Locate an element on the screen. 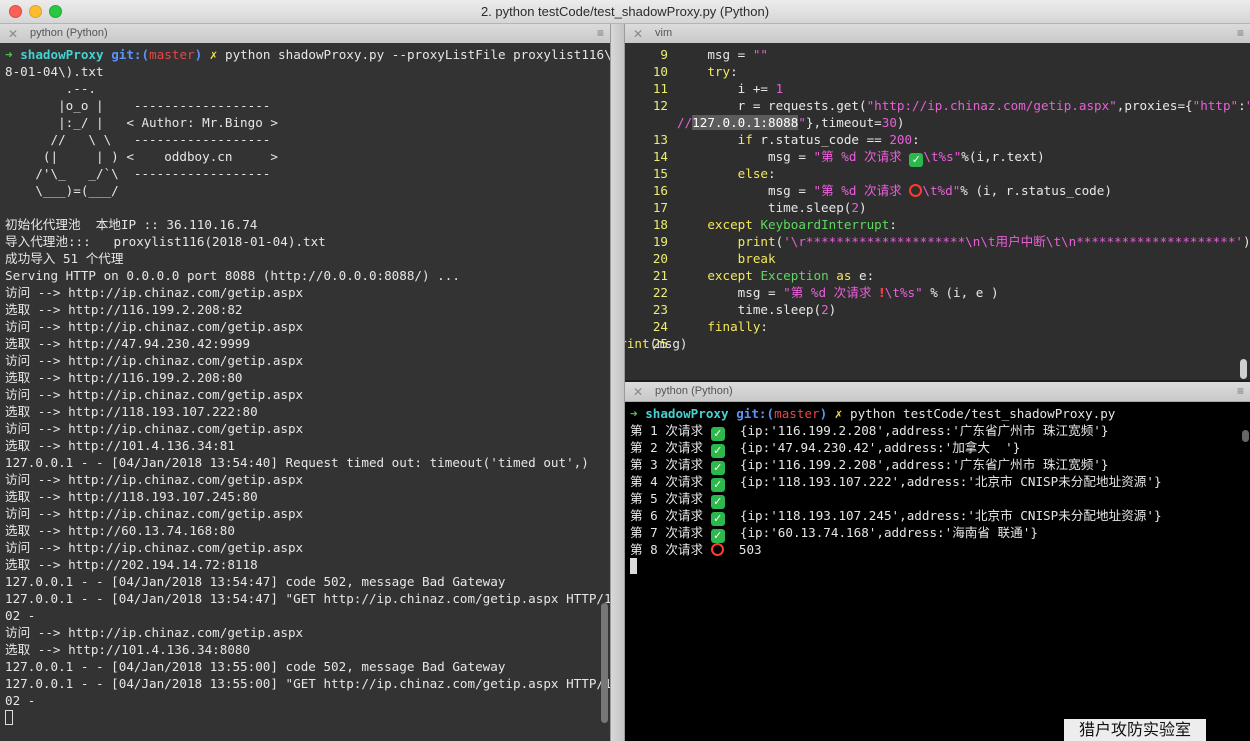 The width and height of the screenshot is (1250, 741). tab-term-pane: ✕ python (Python) ≡ is located at coordinates (937, 392).